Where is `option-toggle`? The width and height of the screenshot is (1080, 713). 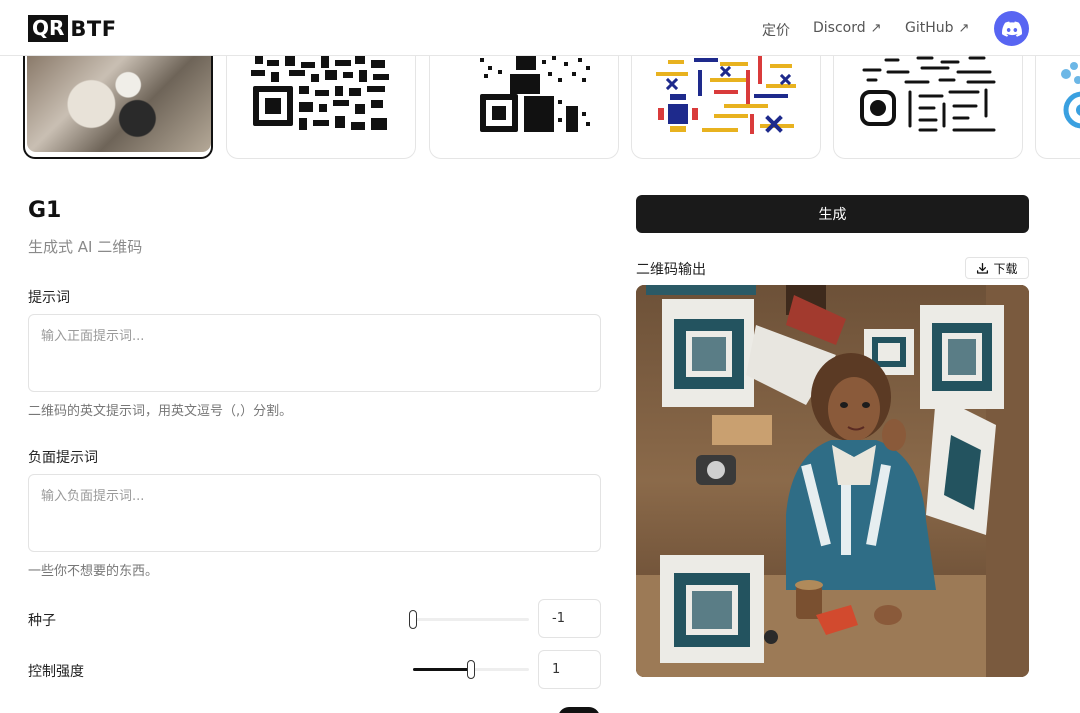
option-toggle is located at coordinates (579, 710).